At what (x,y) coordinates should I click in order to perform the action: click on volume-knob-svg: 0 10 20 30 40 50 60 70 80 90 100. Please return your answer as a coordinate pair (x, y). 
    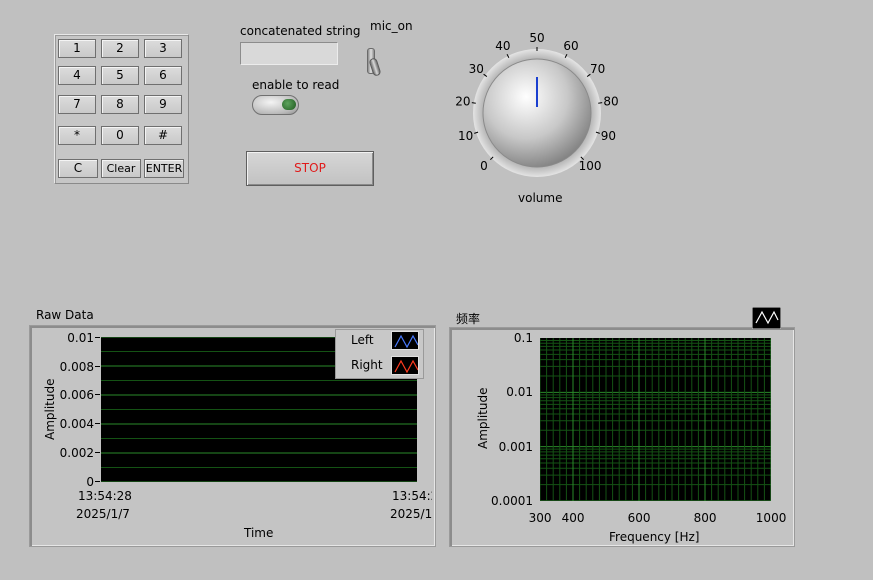
    Looking at the image, I should click on (537, 104).